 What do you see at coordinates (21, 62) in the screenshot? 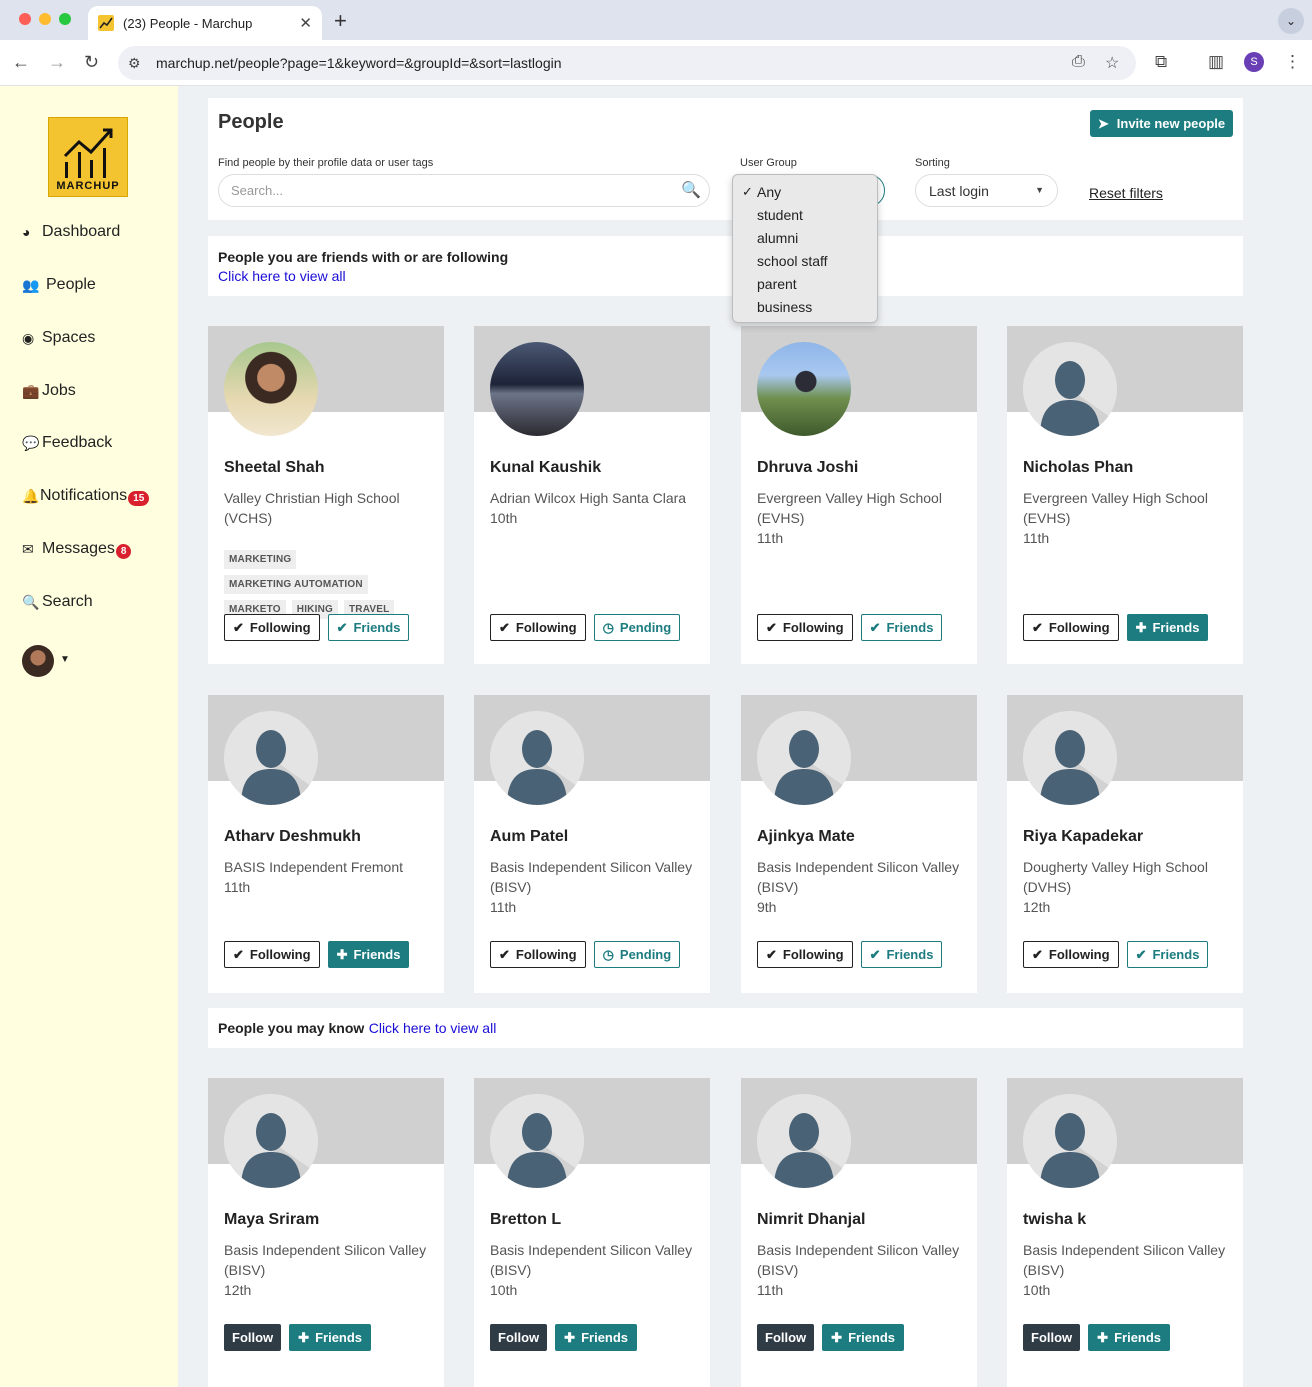
I see `back-icon: ←` at bounding box center [21, 62].